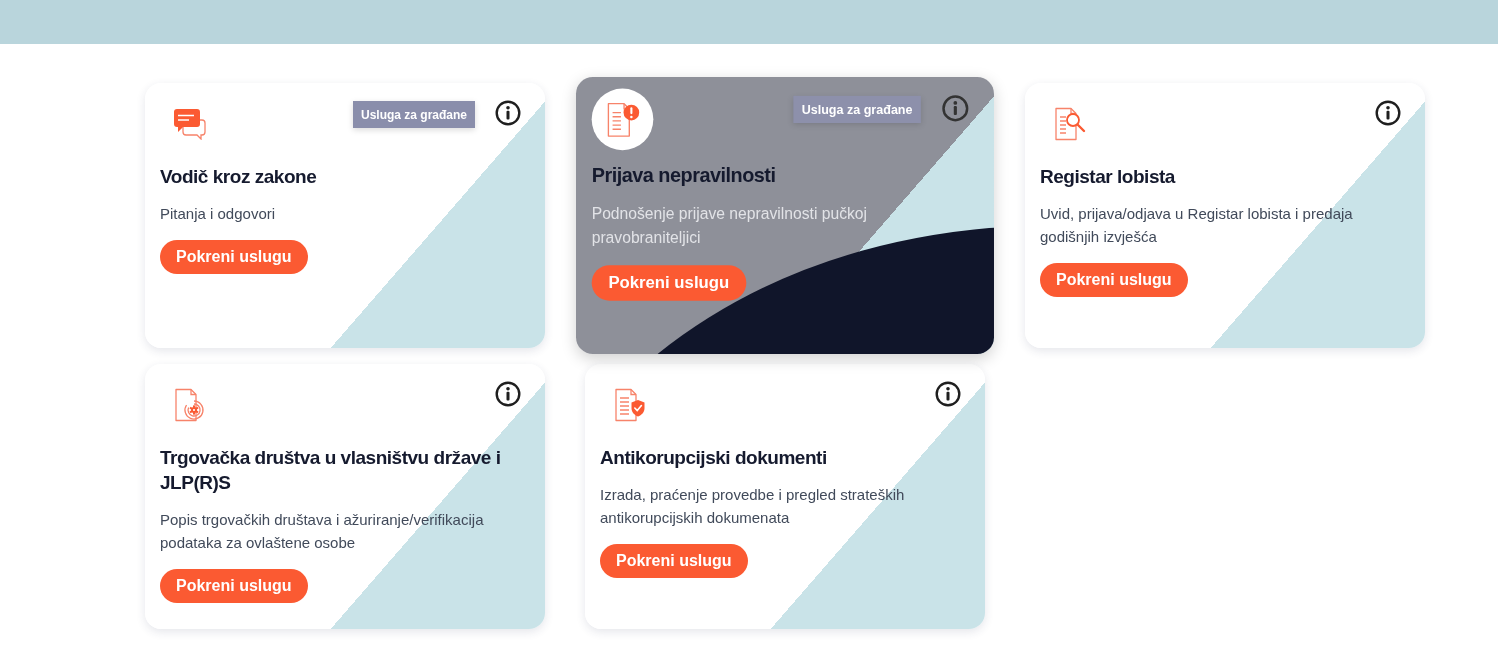 Image resolution: width=1498 pixels, height=658 pixels. I want to click on card-description: Podnošenje prijave nepravilnosti pučkoj pravobraniteljici, so click(730, 226).